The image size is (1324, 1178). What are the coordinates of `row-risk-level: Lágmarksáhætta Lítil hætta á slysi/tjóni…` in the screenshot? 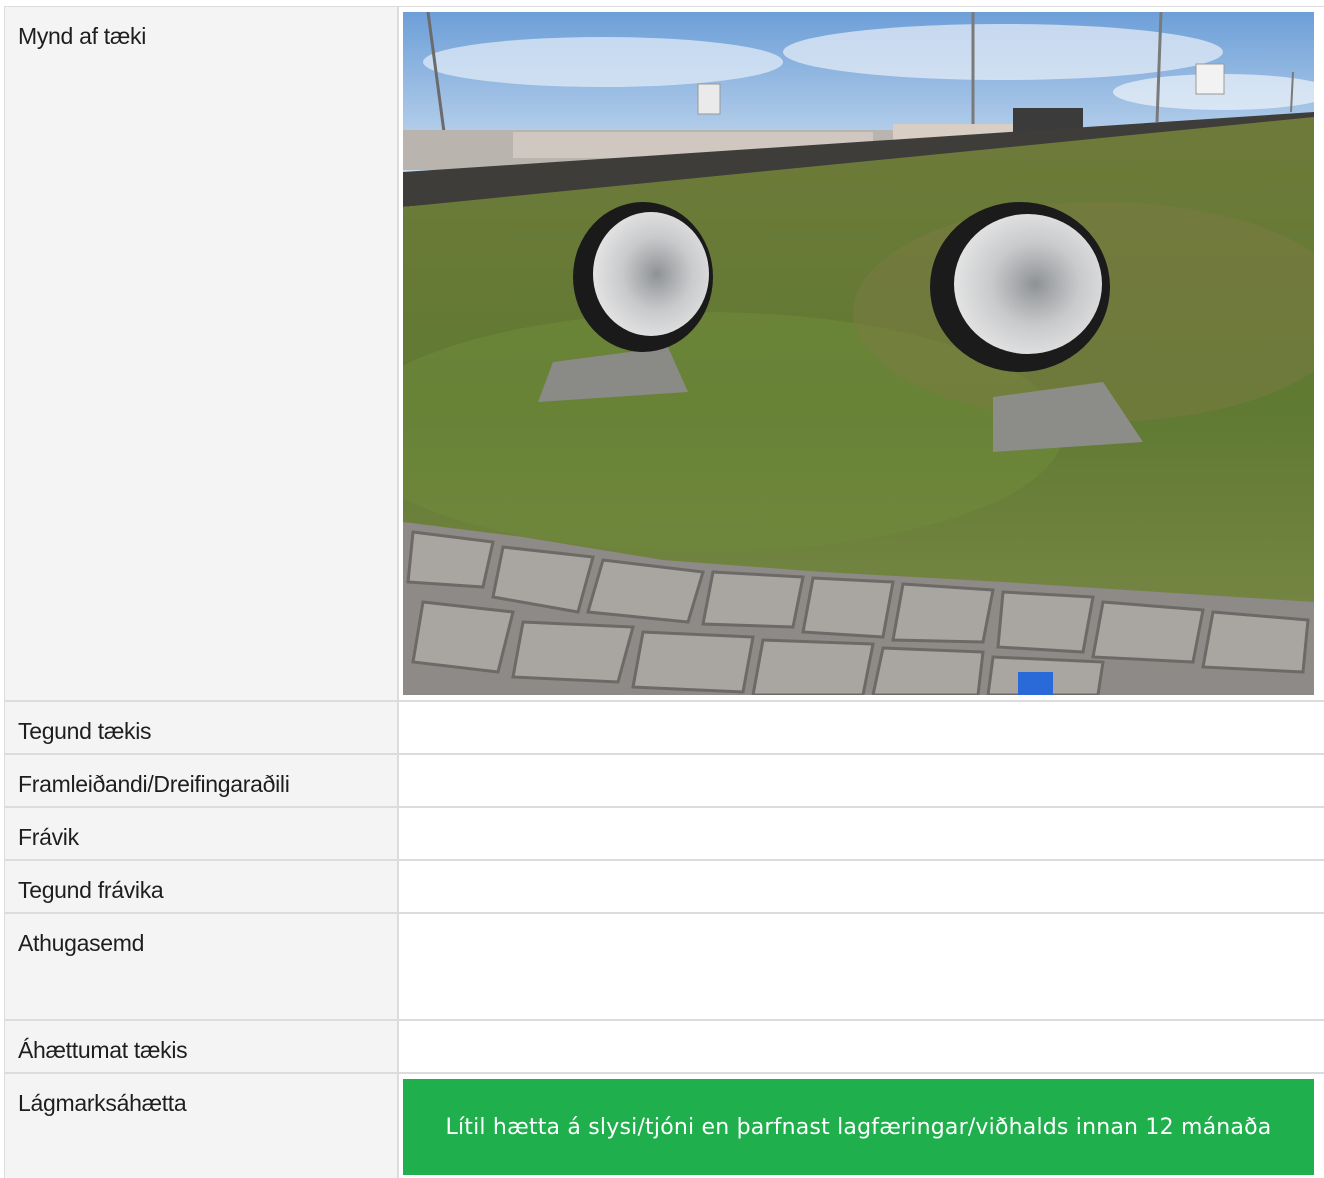 It's located at (664, 1126).